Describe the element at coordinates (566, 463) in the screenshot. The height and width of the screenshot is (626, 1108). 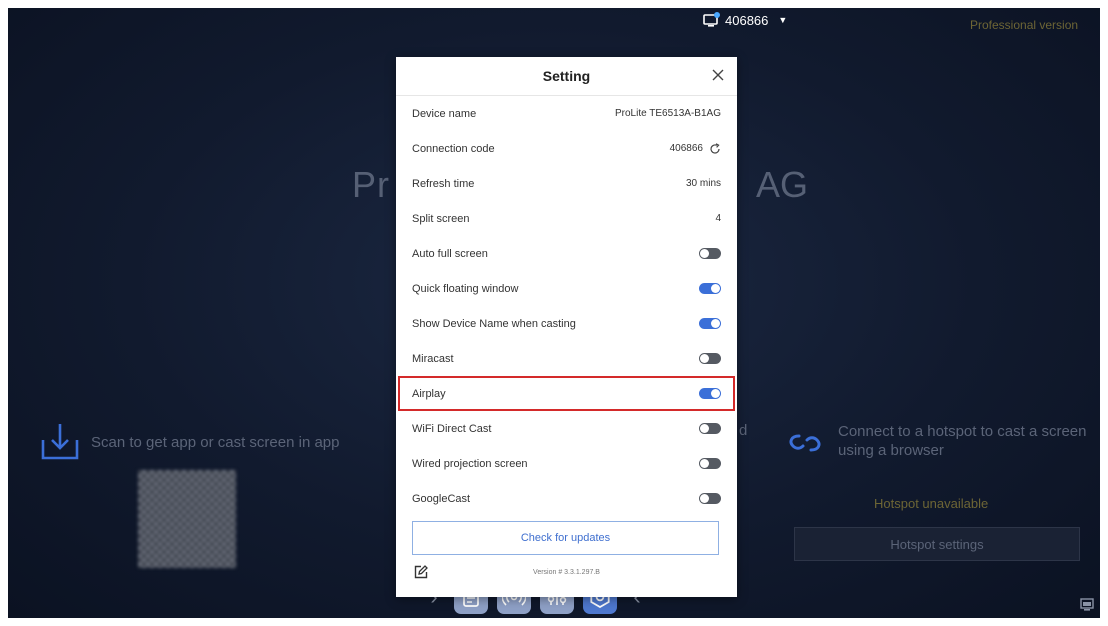
I see `wired-projection-row: Wired projection screen` at that location.